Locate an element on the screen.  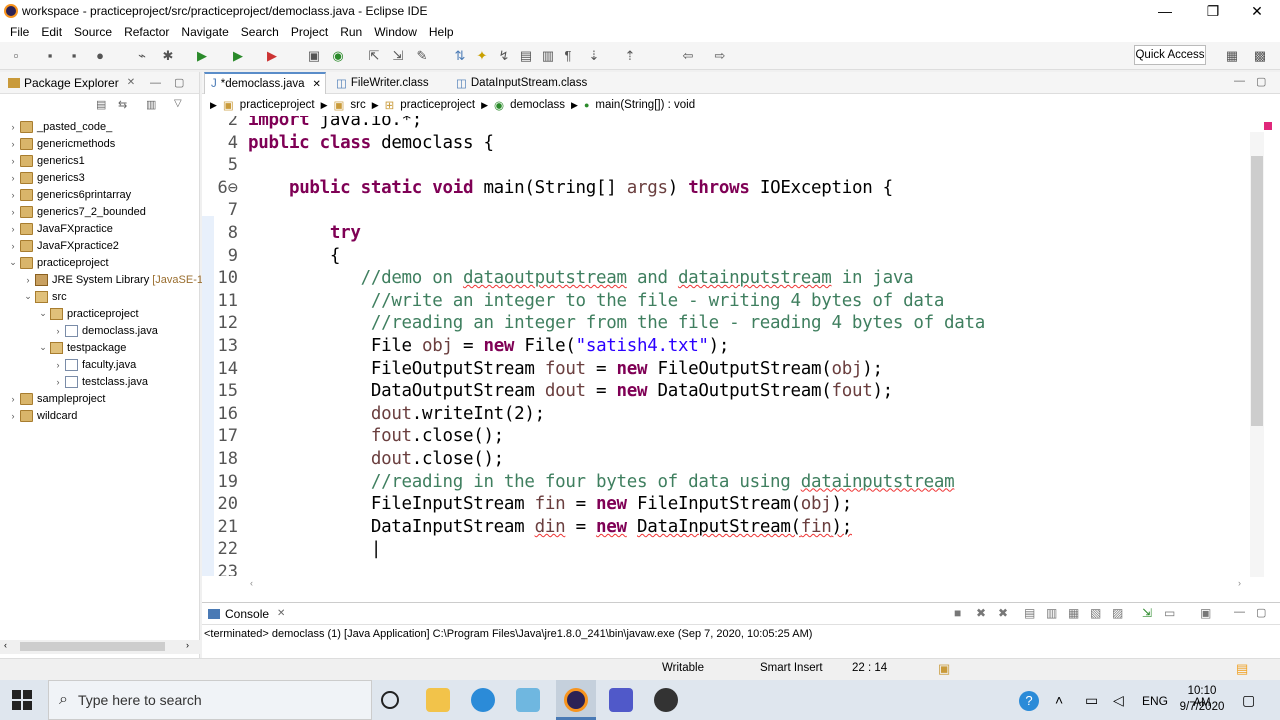
display-console-icon: ▭ is located at coordinates (1169, 613).